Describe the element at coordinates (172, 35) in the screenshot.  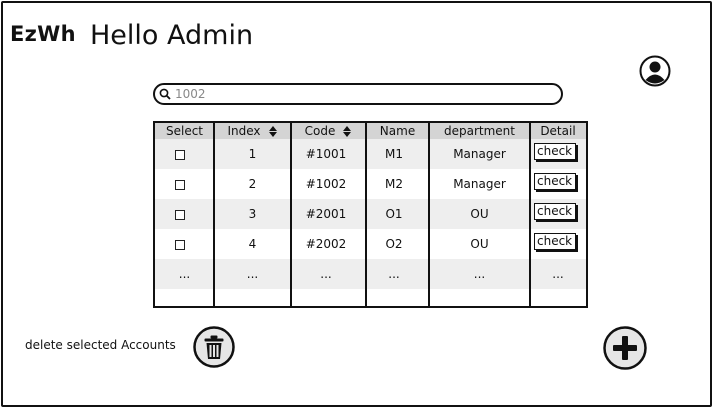
I see `page-title: Hello Admin` at that location.